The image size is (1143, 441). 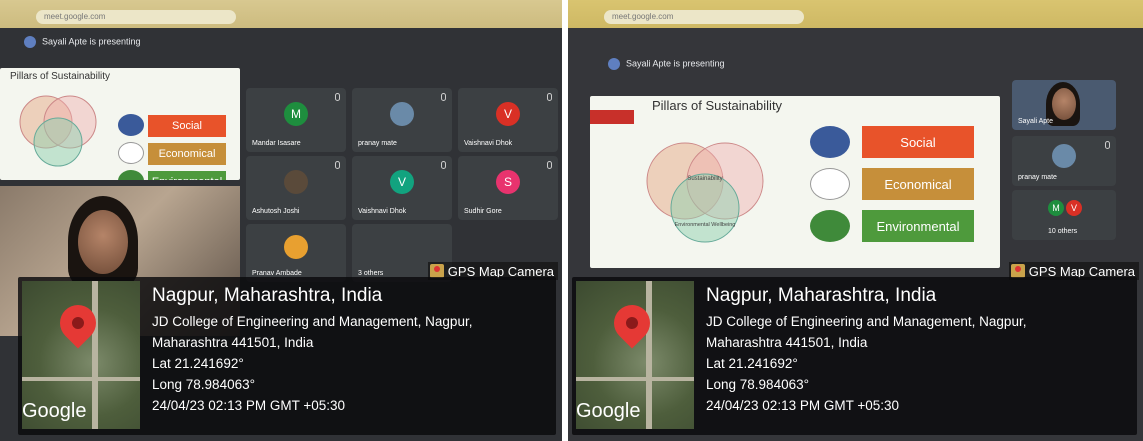 What do you see at coordinates (1063, 231) in the screenshot?
I see `others-count: 10 others` at bounding box center [1063, 231].